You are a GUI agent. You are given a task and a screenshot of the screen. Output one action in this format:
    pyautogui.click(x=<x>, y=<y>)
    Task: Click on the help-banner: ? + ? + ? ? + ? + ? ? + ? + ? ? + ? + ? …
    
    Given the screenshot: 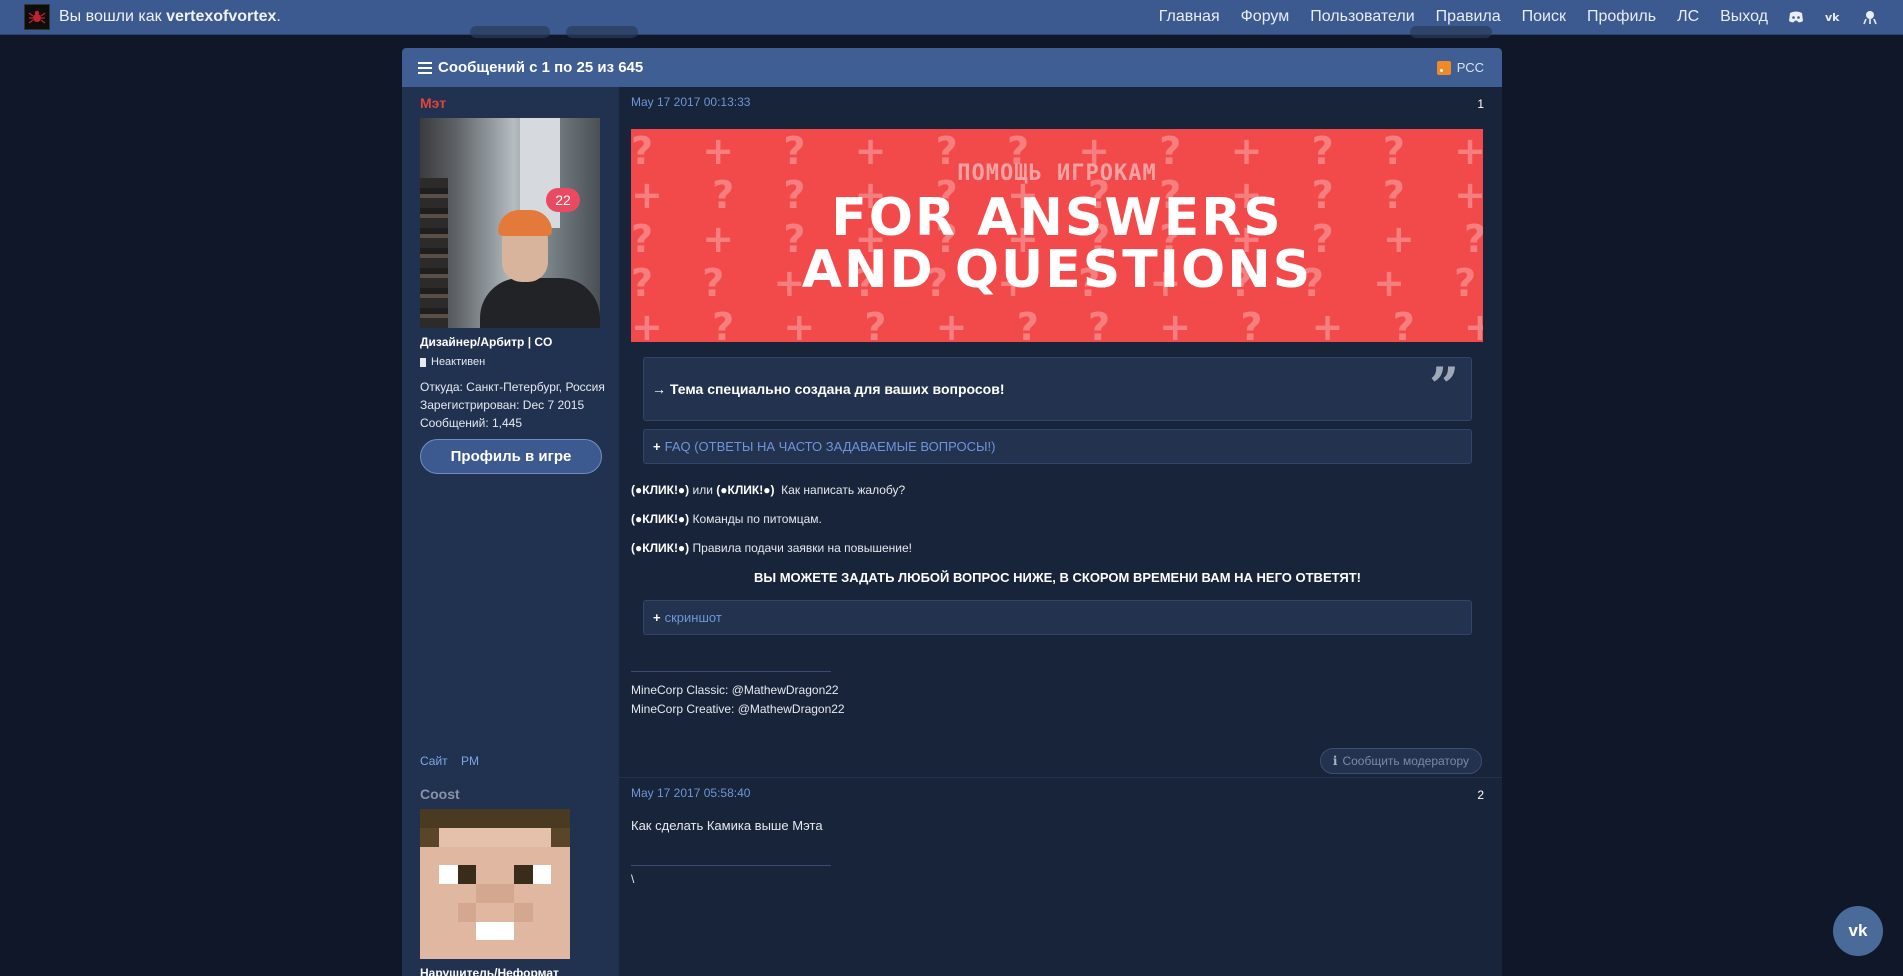 What is the action you would take?
    pyautogui.click(x=1057, y=235)
    